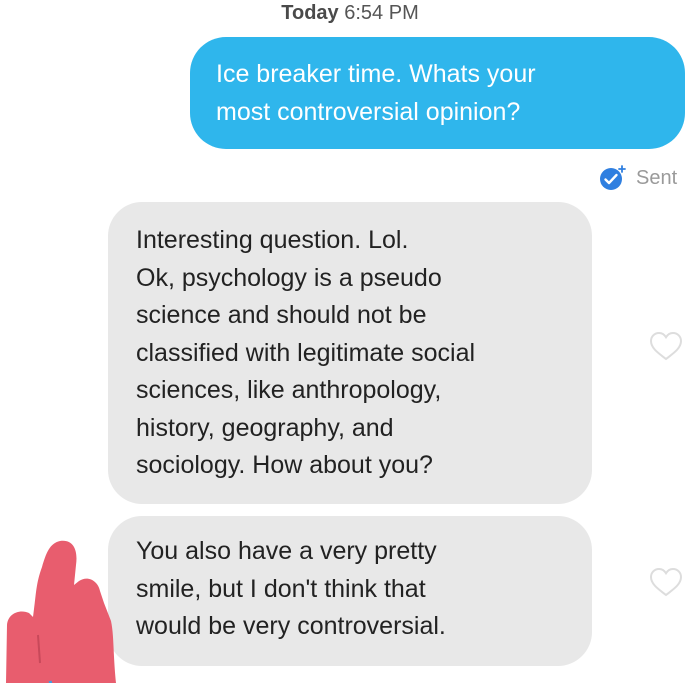 This screenshot has height=683, width=700. I want to click on message-line: science and should not be, so click(281, 315).